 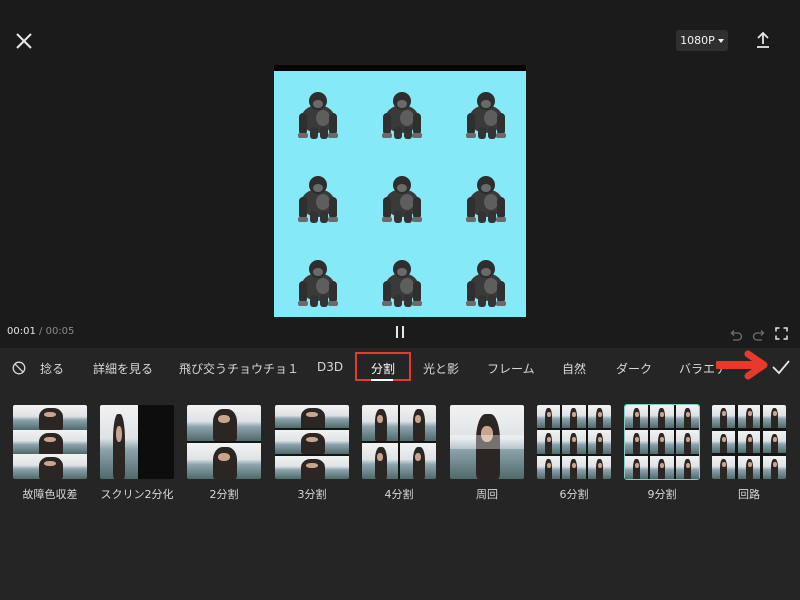 What do you see at coordinates (21, 331) in the screenshot?
I see `current-time: 00:01` at bounding box center [21, 331].